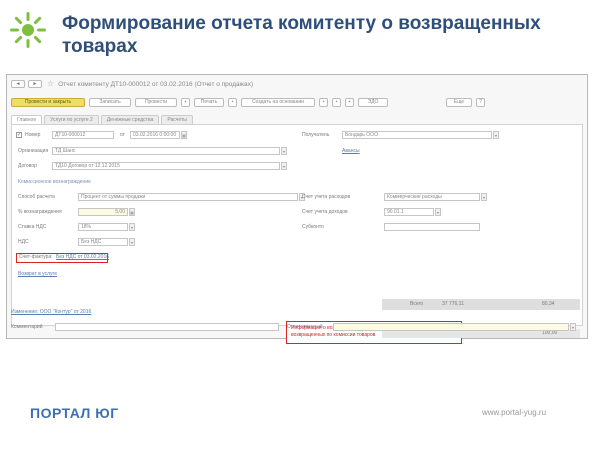 The image size is (600, 450). Describe the element at coordinates (54, 182) in the screenshot. I see `commission-section-heading: Комиссионное вознаграждение` at that location.